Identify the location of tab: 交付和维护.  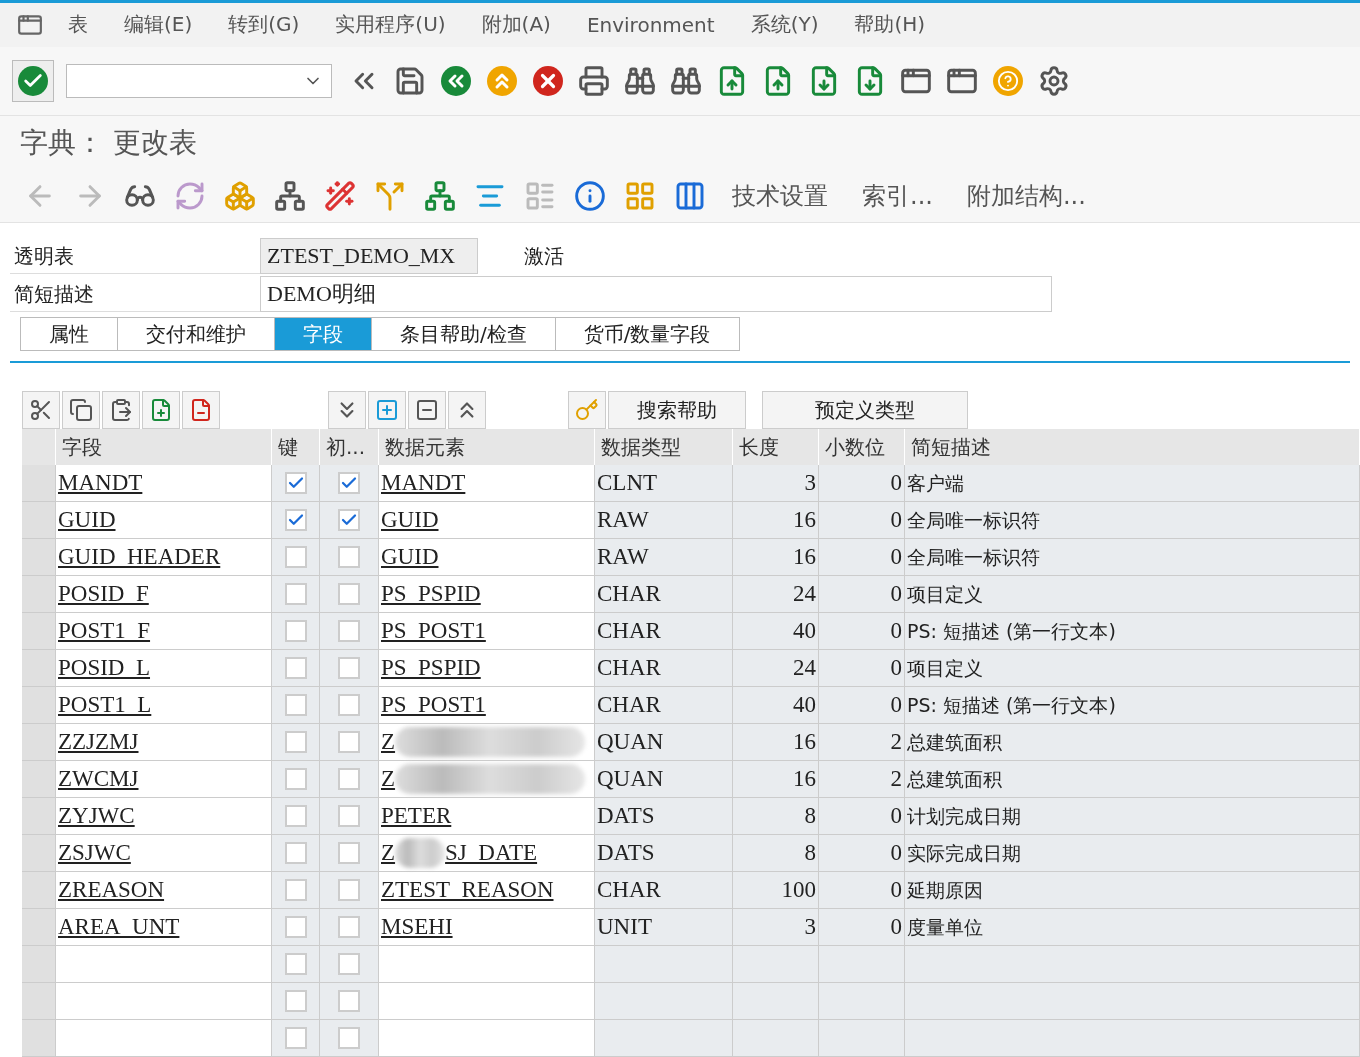
(196, 334).